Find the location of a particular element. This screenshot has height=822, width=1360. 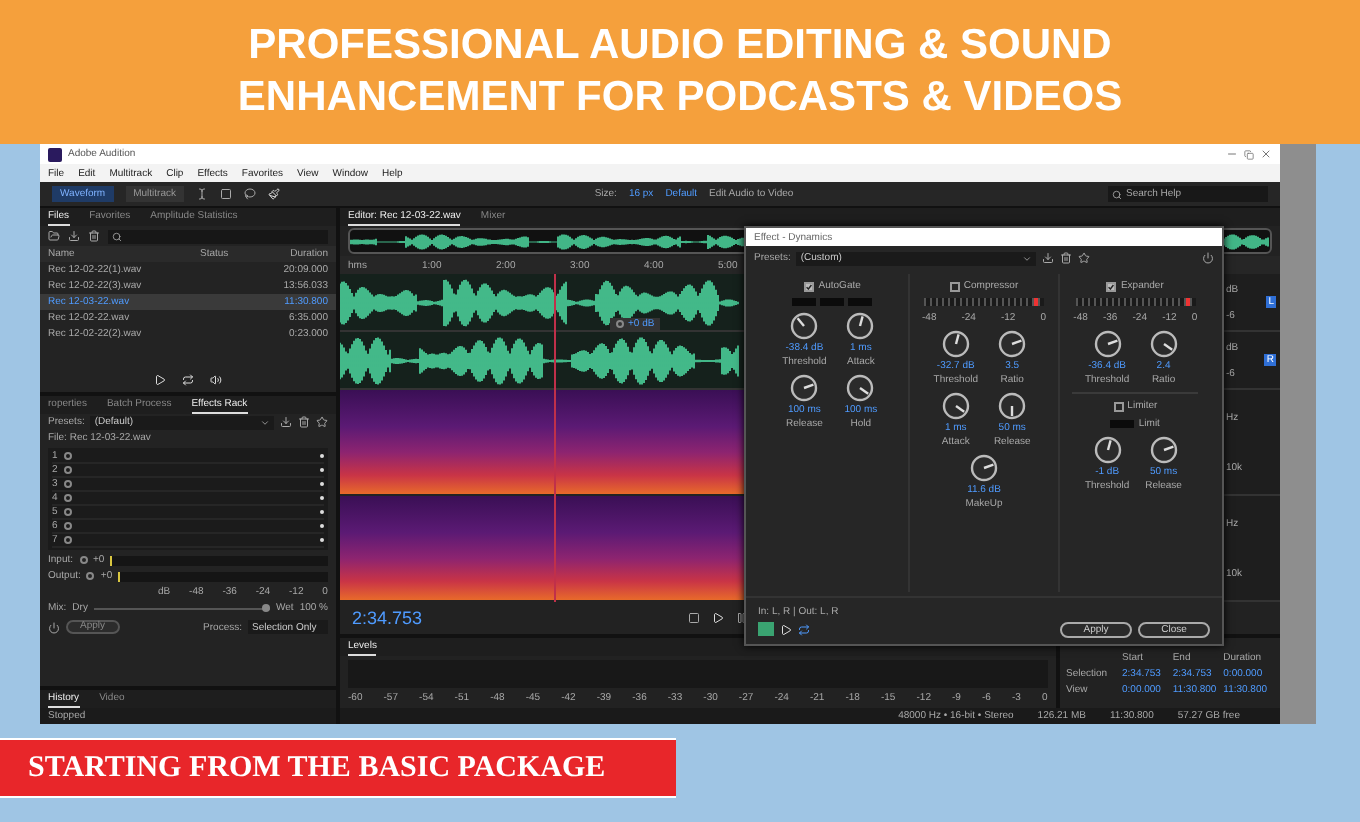

marquee-icon is located at coordinates (226, 194).